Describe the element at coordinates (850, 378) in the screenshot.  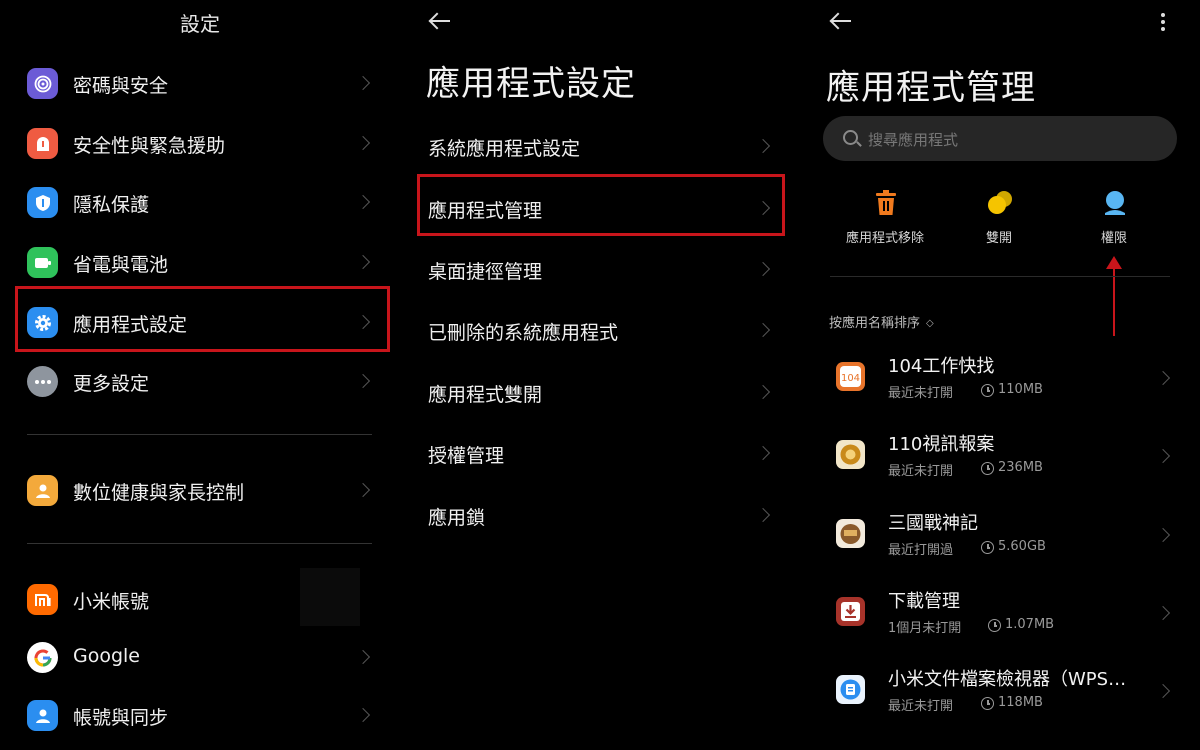
I see `svg-text: 104` at that location.